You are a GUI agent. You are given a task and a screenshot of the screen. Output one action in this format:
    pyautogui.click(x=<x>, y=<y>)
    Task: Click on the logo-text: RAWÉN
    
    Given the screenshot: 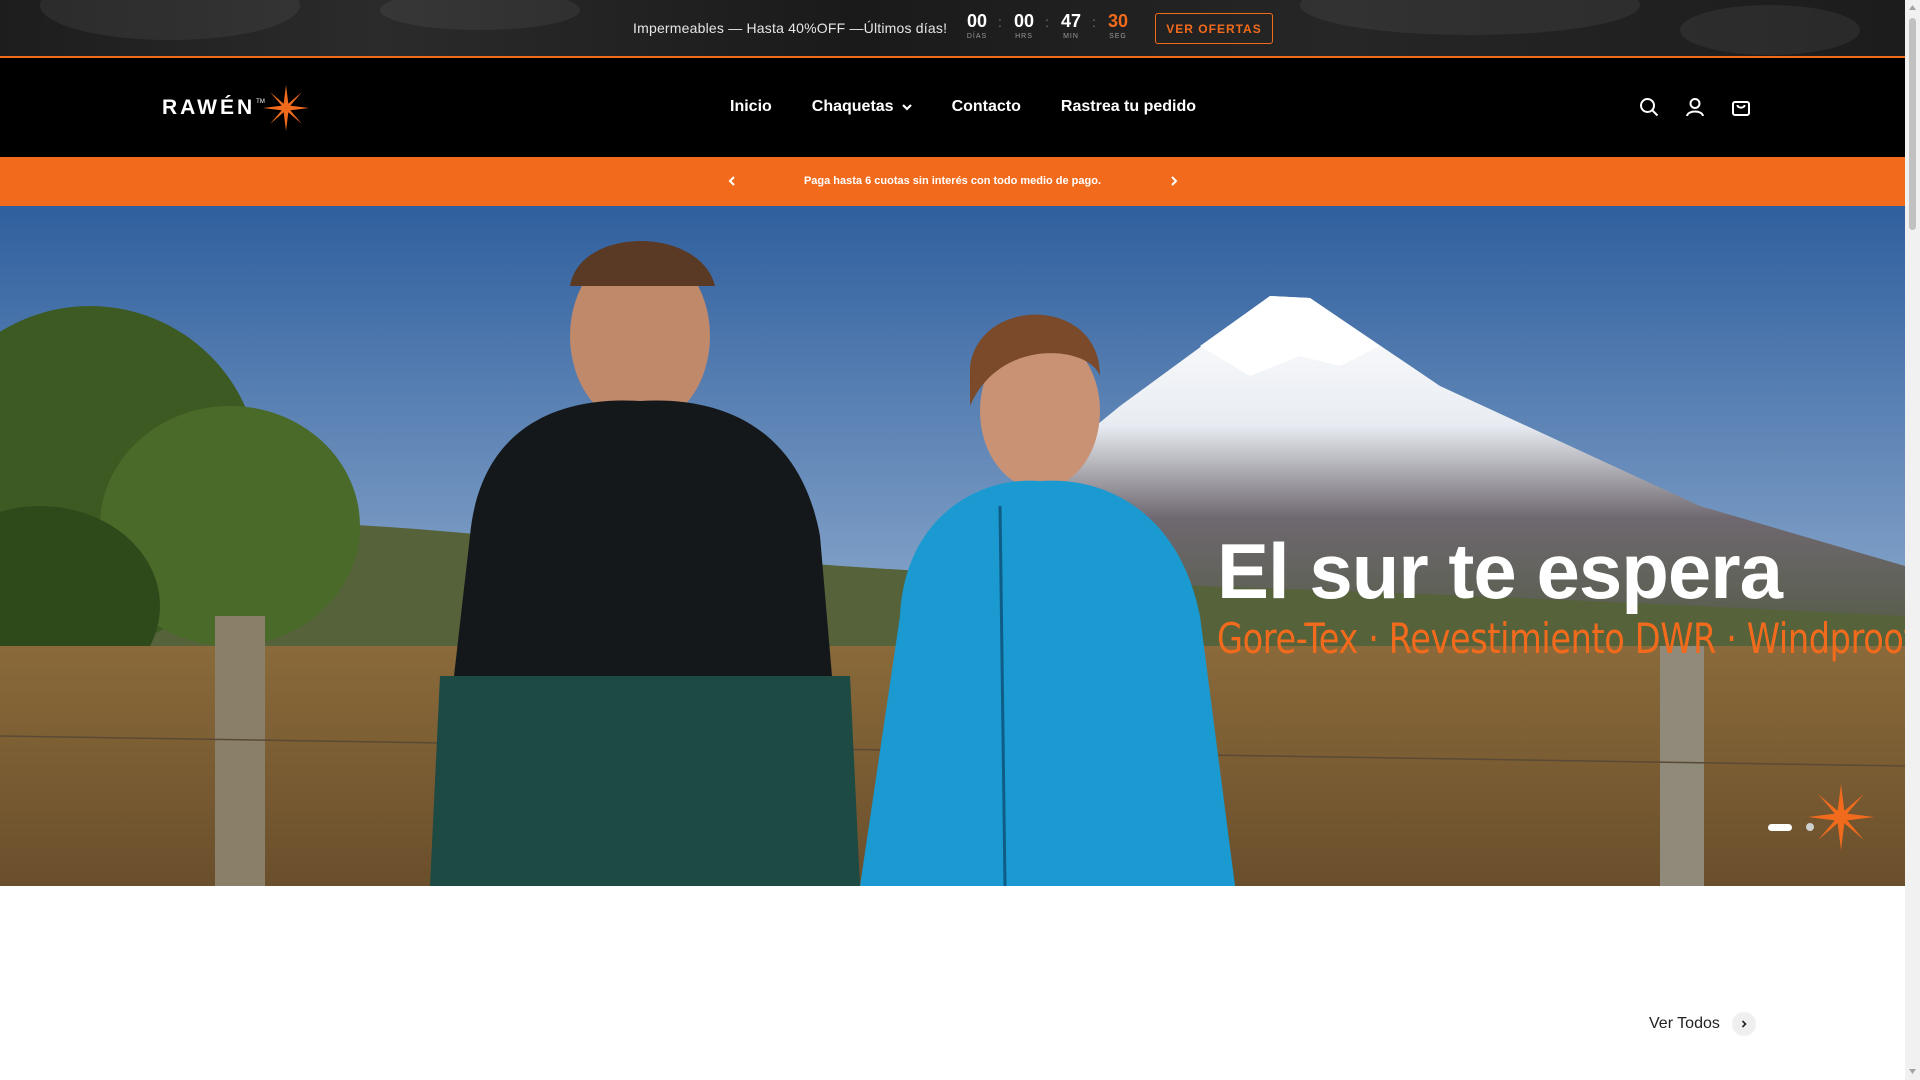 What is the action you would take?
    pyautogui.click(x=209, y=107)
    